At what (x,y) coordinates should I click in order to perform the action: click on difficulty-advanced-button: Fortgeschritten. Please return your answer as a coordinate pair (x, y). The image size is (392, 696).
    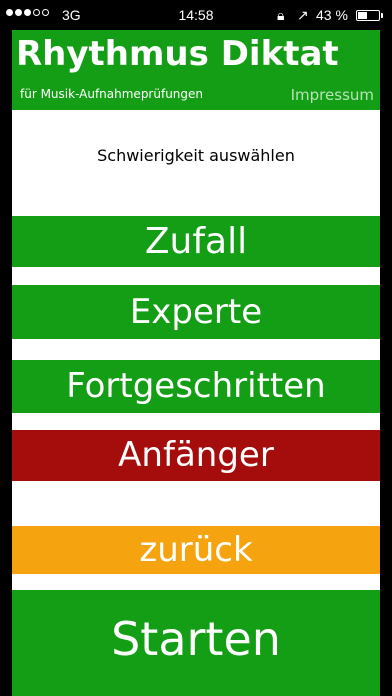
    Looking at the image, I should click on (196, 386).